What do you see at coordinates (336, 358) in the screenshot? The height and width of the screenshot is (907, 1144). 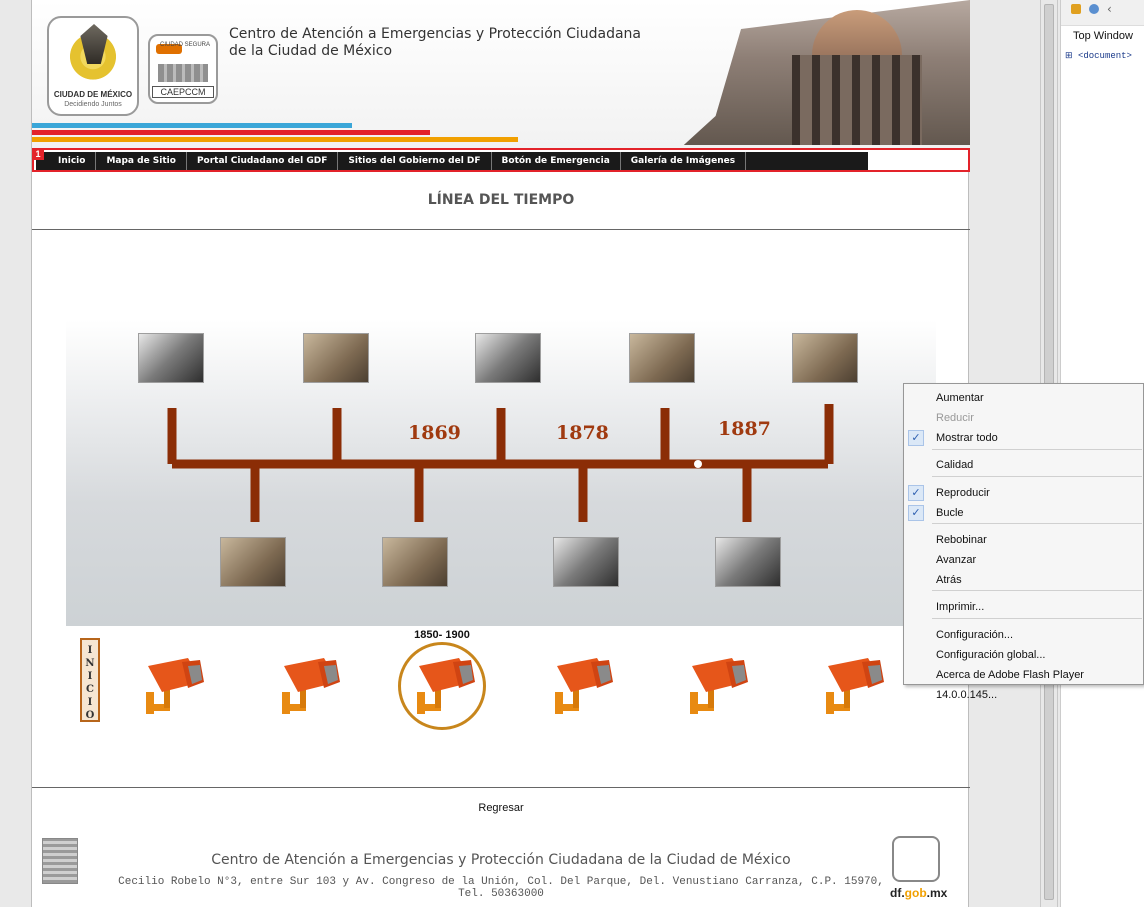 I see `history-map` at bounding box center [336, 358].